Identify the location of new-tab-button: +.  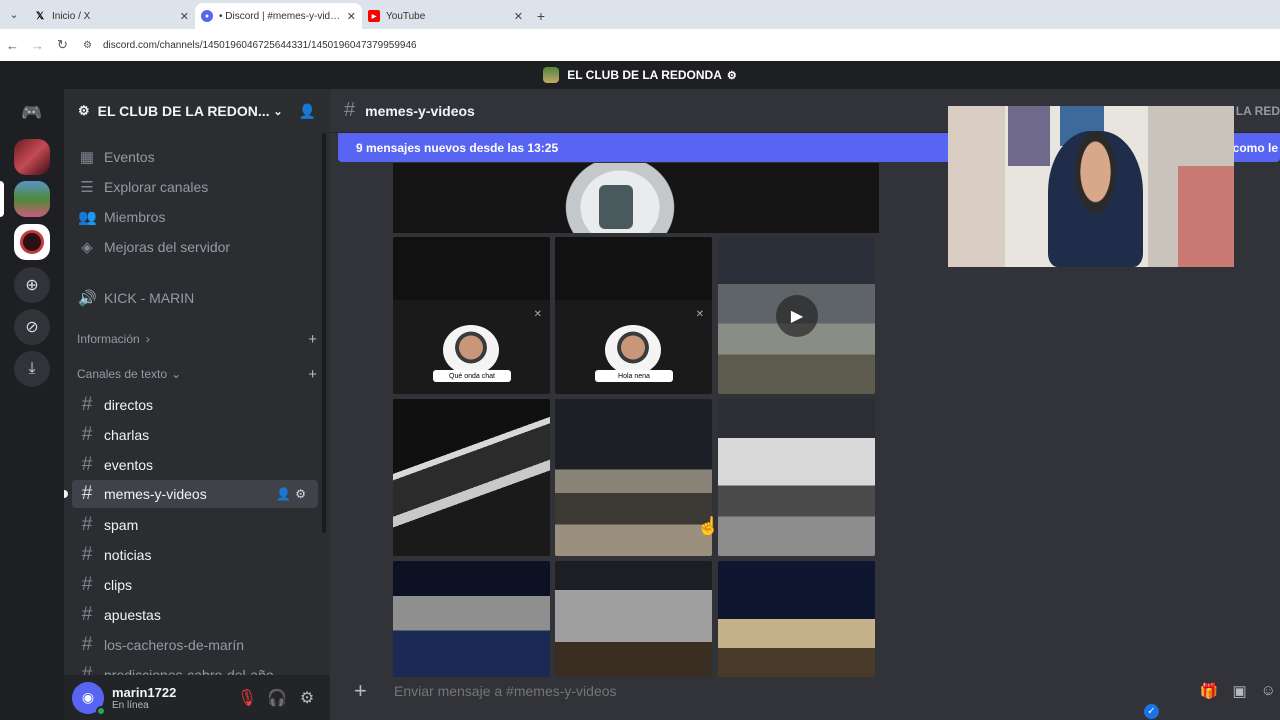
(541, 16).